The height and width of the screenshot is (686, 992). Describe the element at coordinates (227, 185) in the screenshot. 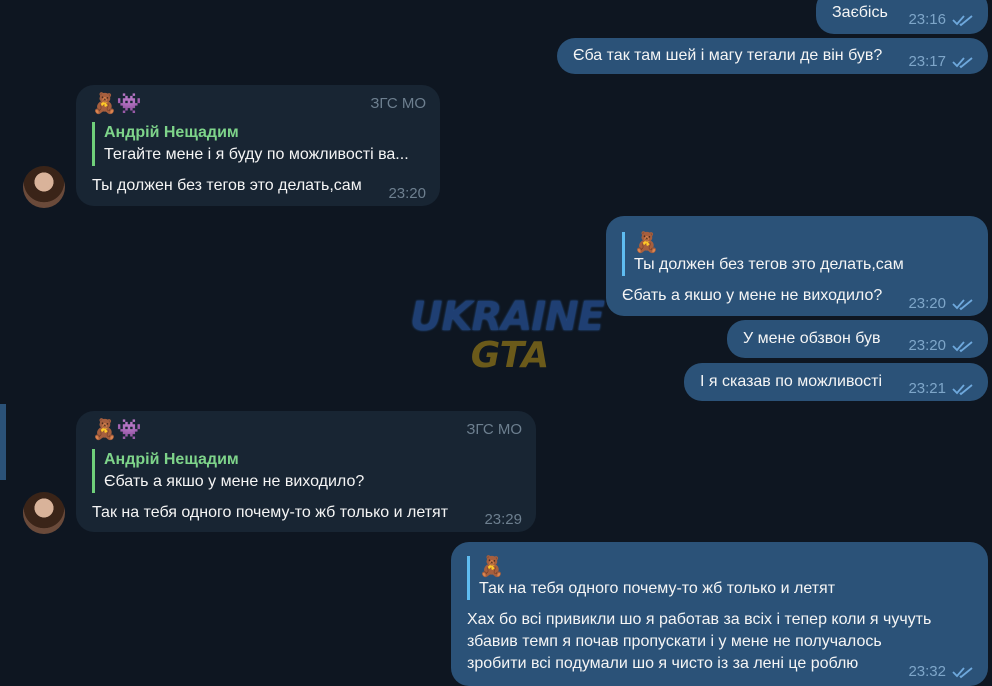

I see `message-text: Ты должен без тегов это делать,сам` at that location.